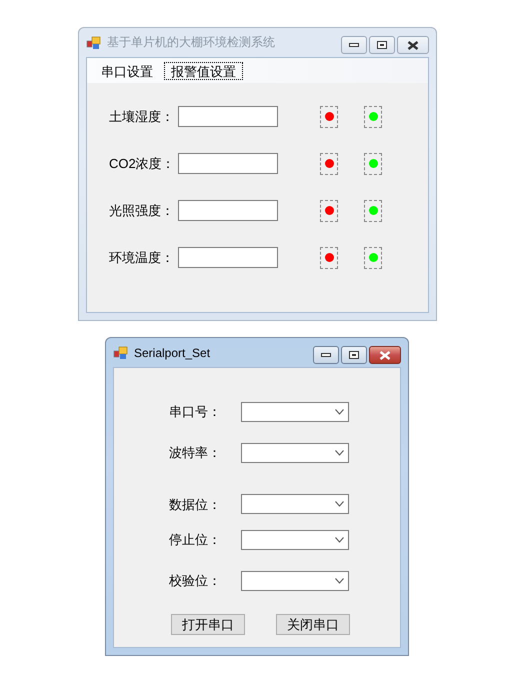 This screenshot has height=698, width=519. What do you see at coordinates (195, 411) in the screenshot?
I see `field-label: 串口号：` at bounding box center [195, 411].